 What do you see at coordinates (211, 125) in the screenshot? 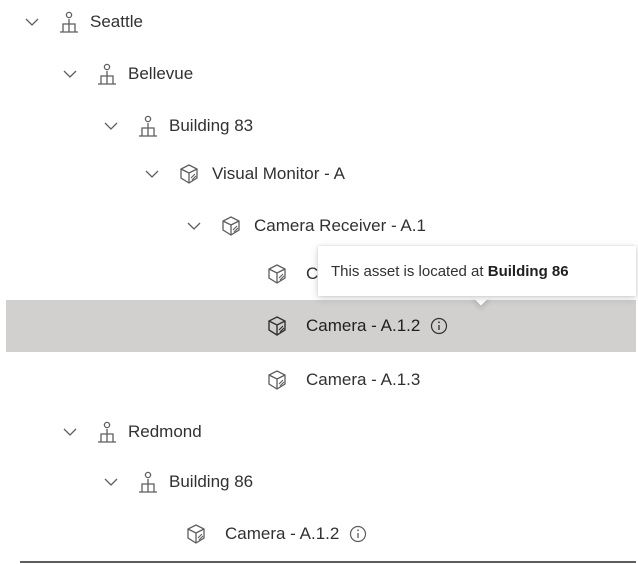
I see `tree-item-label: Building 83` at bounding box center [211, 125].